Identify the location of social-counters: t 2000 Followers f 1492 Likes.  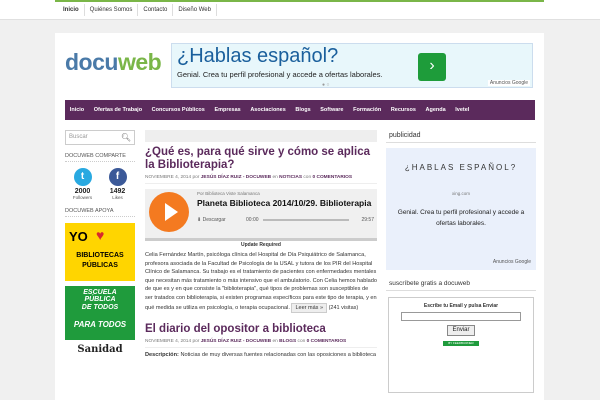
(100, 184).